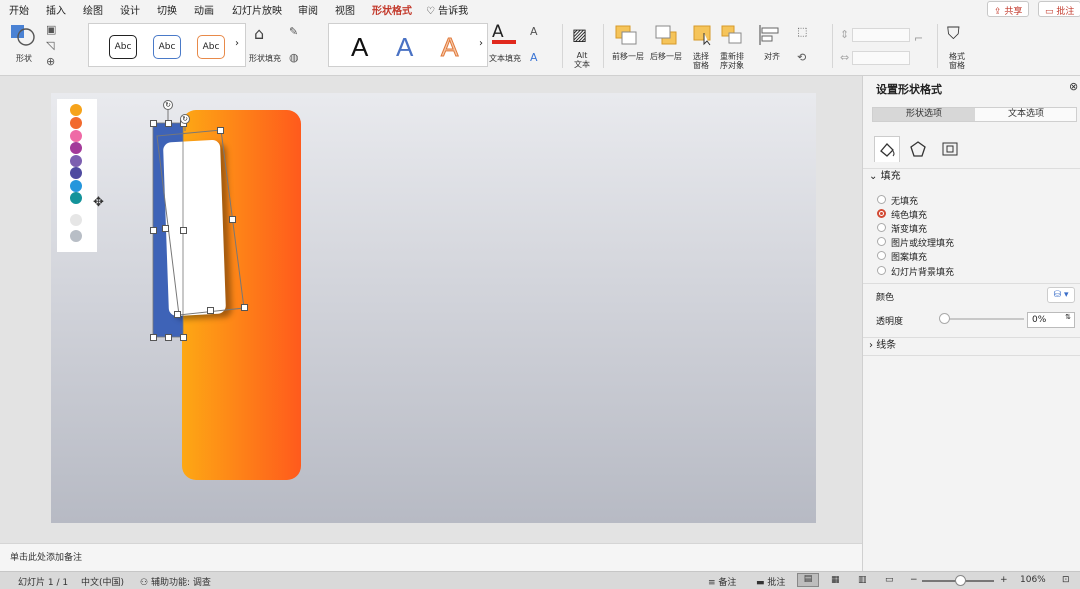  Describe the element at coordinates (534, 57) in the screenshot. I see `text-effects-icon: A` at that location.